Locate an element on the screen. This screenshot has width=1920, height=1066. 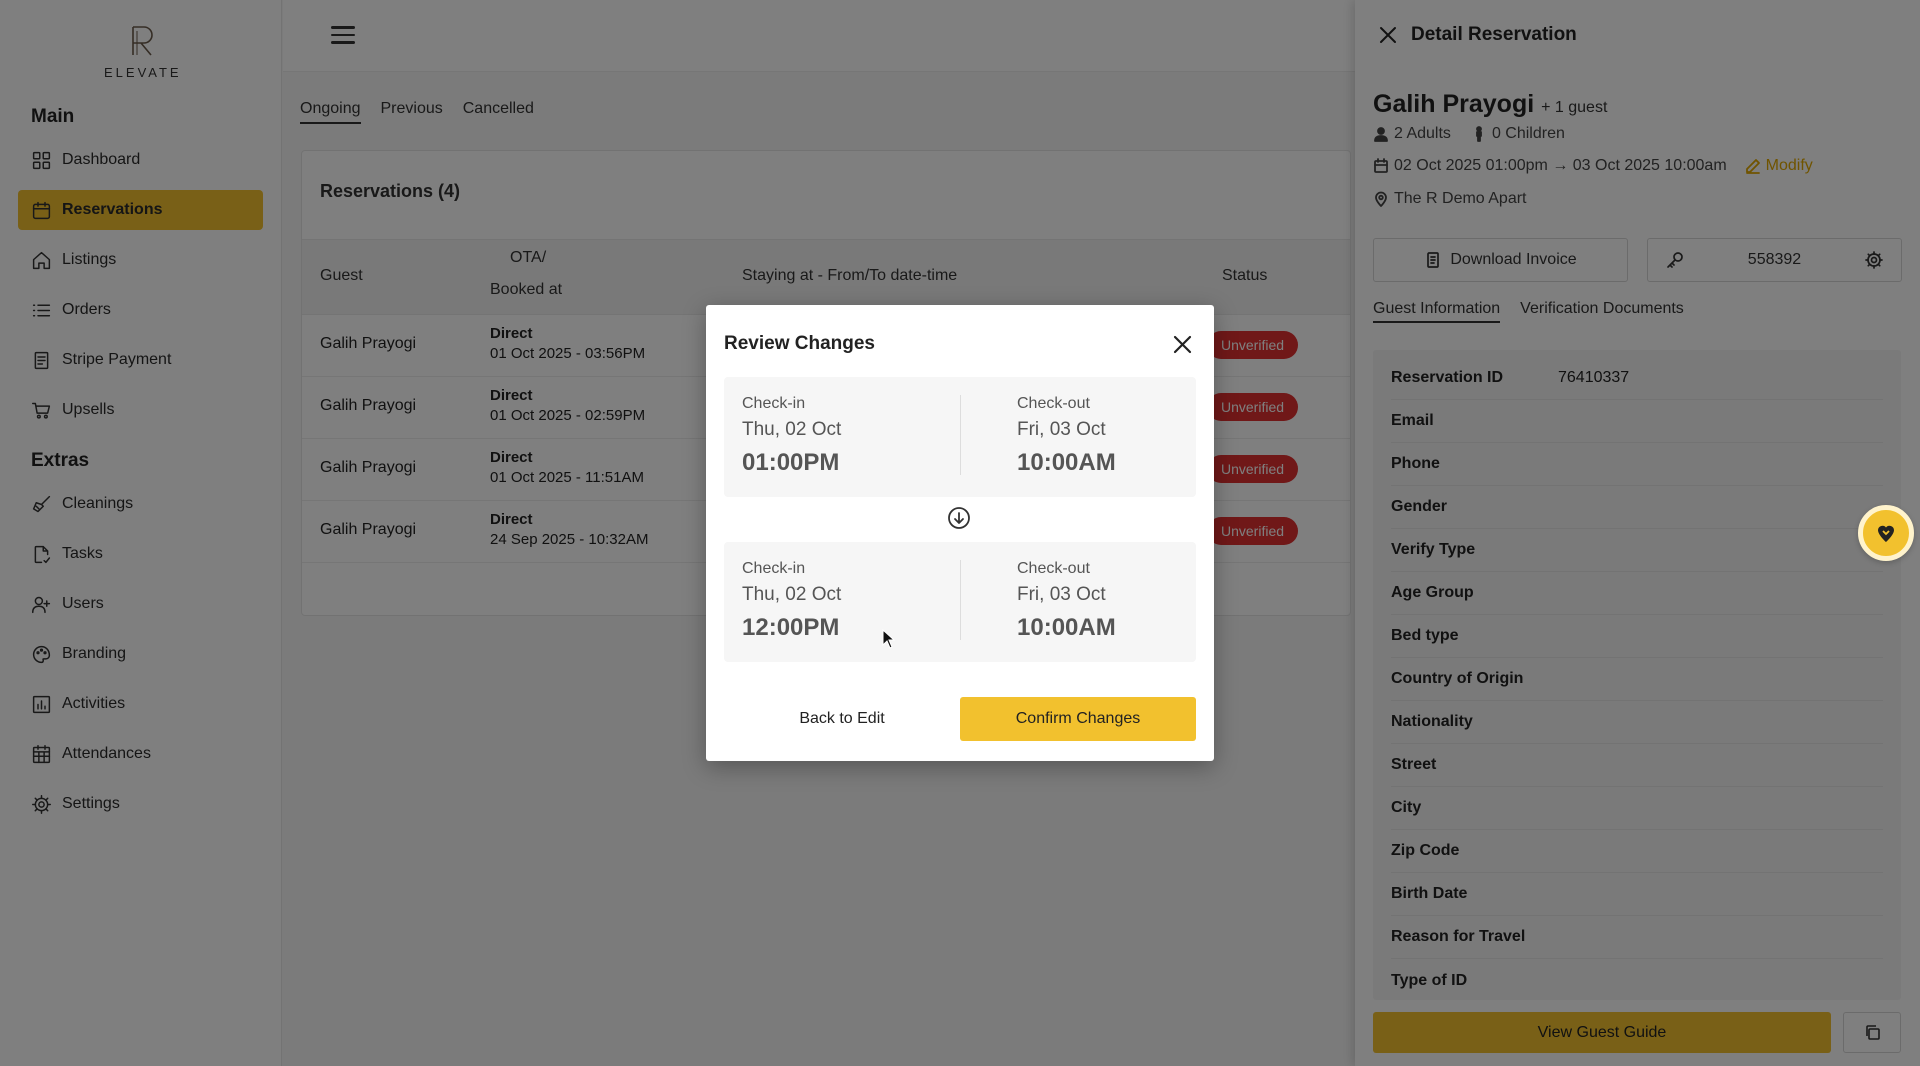
heart-pin-icon is located at coordinates (1886, 533).